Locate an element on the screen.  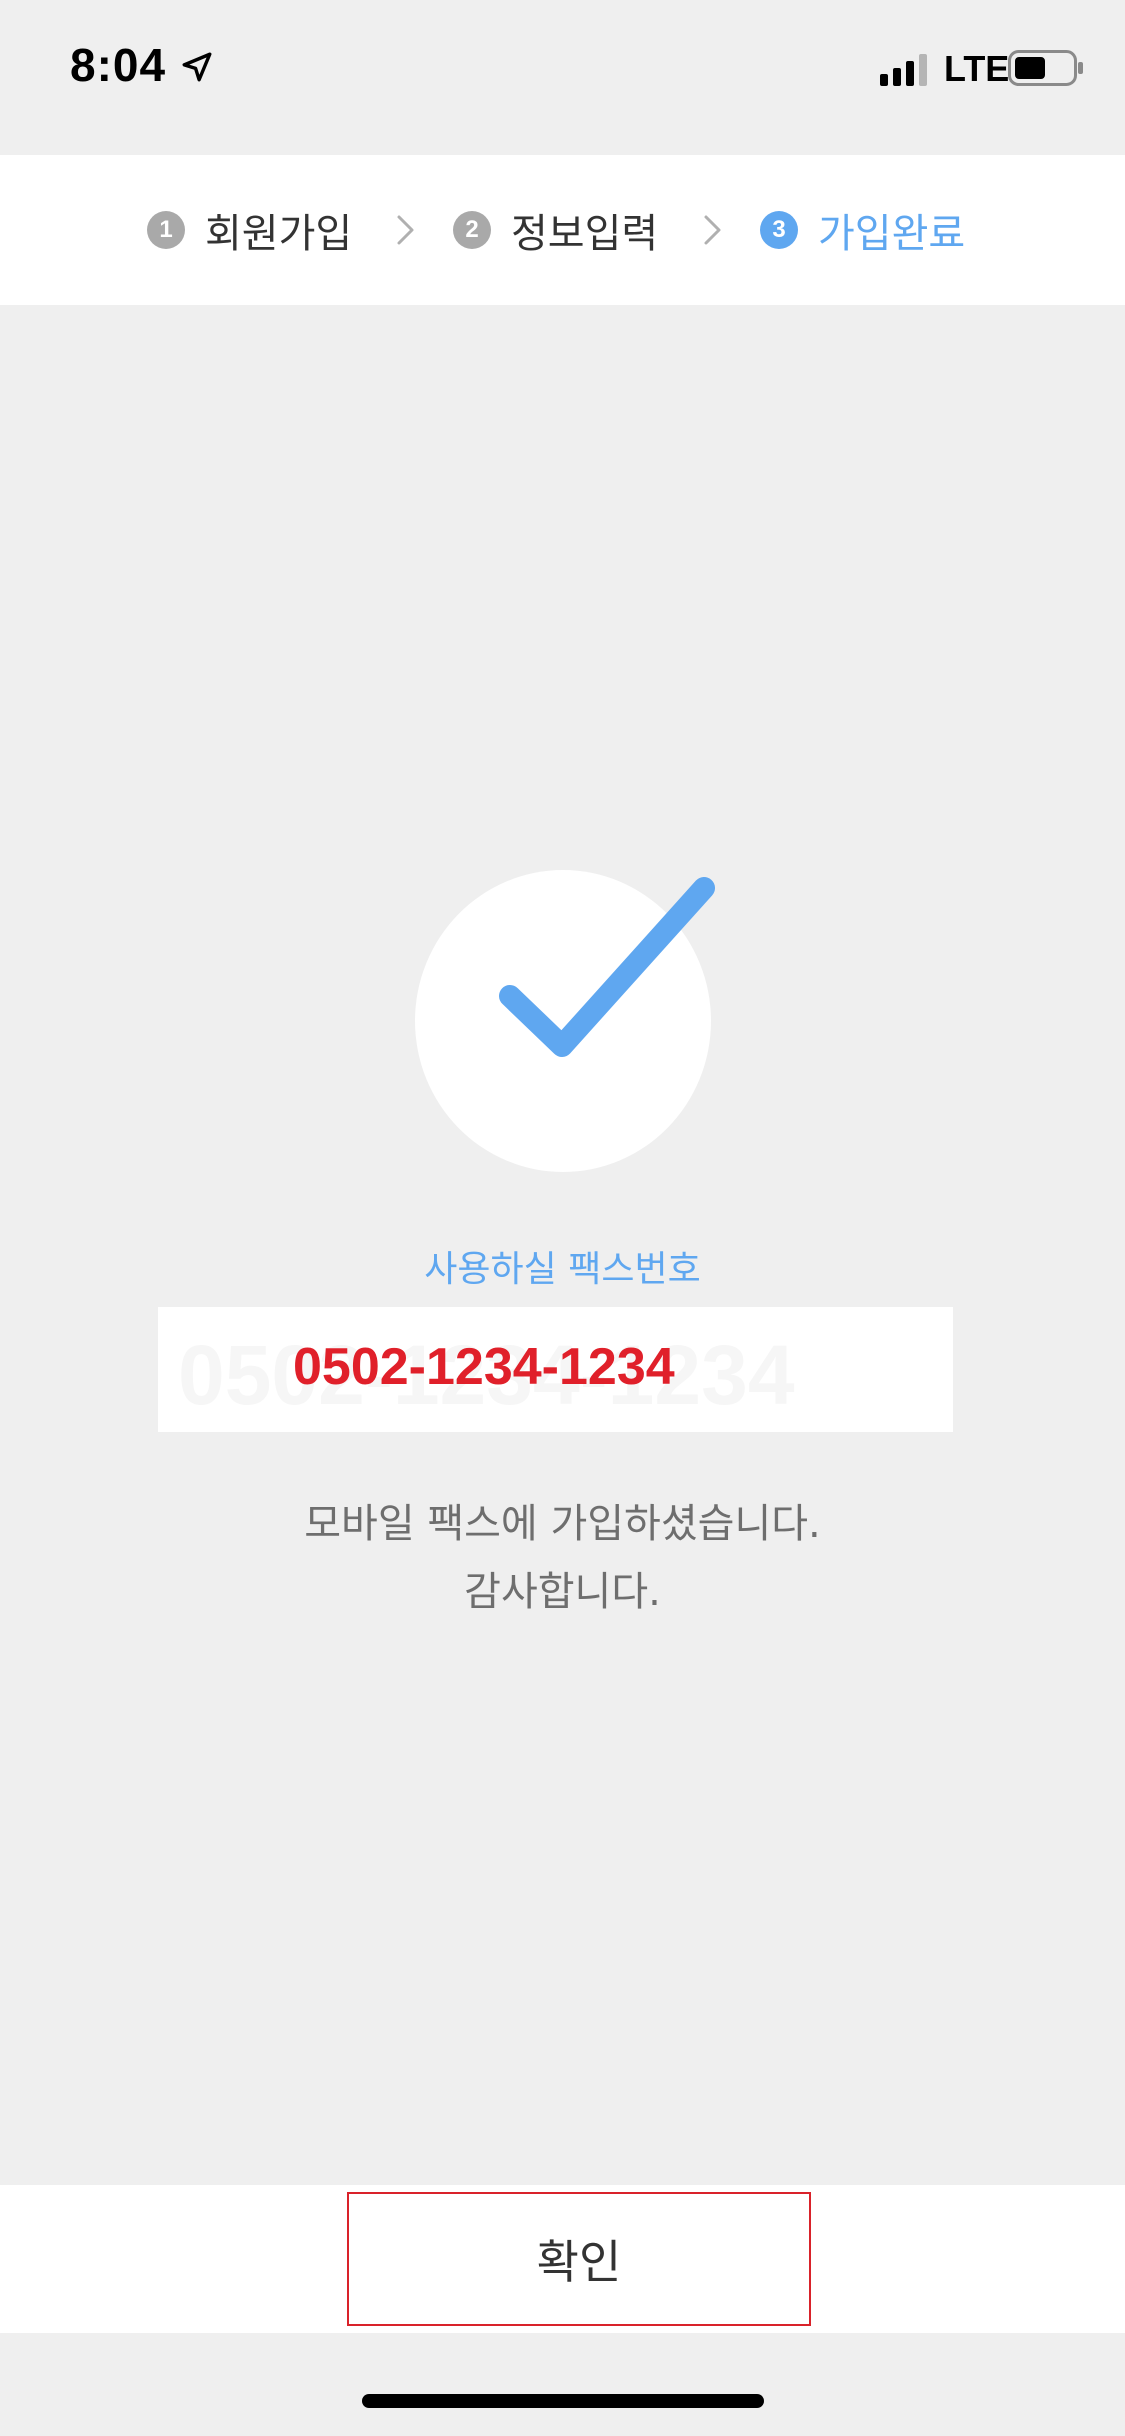
step-number-badge: 1 is located at coordinates (166, 230).